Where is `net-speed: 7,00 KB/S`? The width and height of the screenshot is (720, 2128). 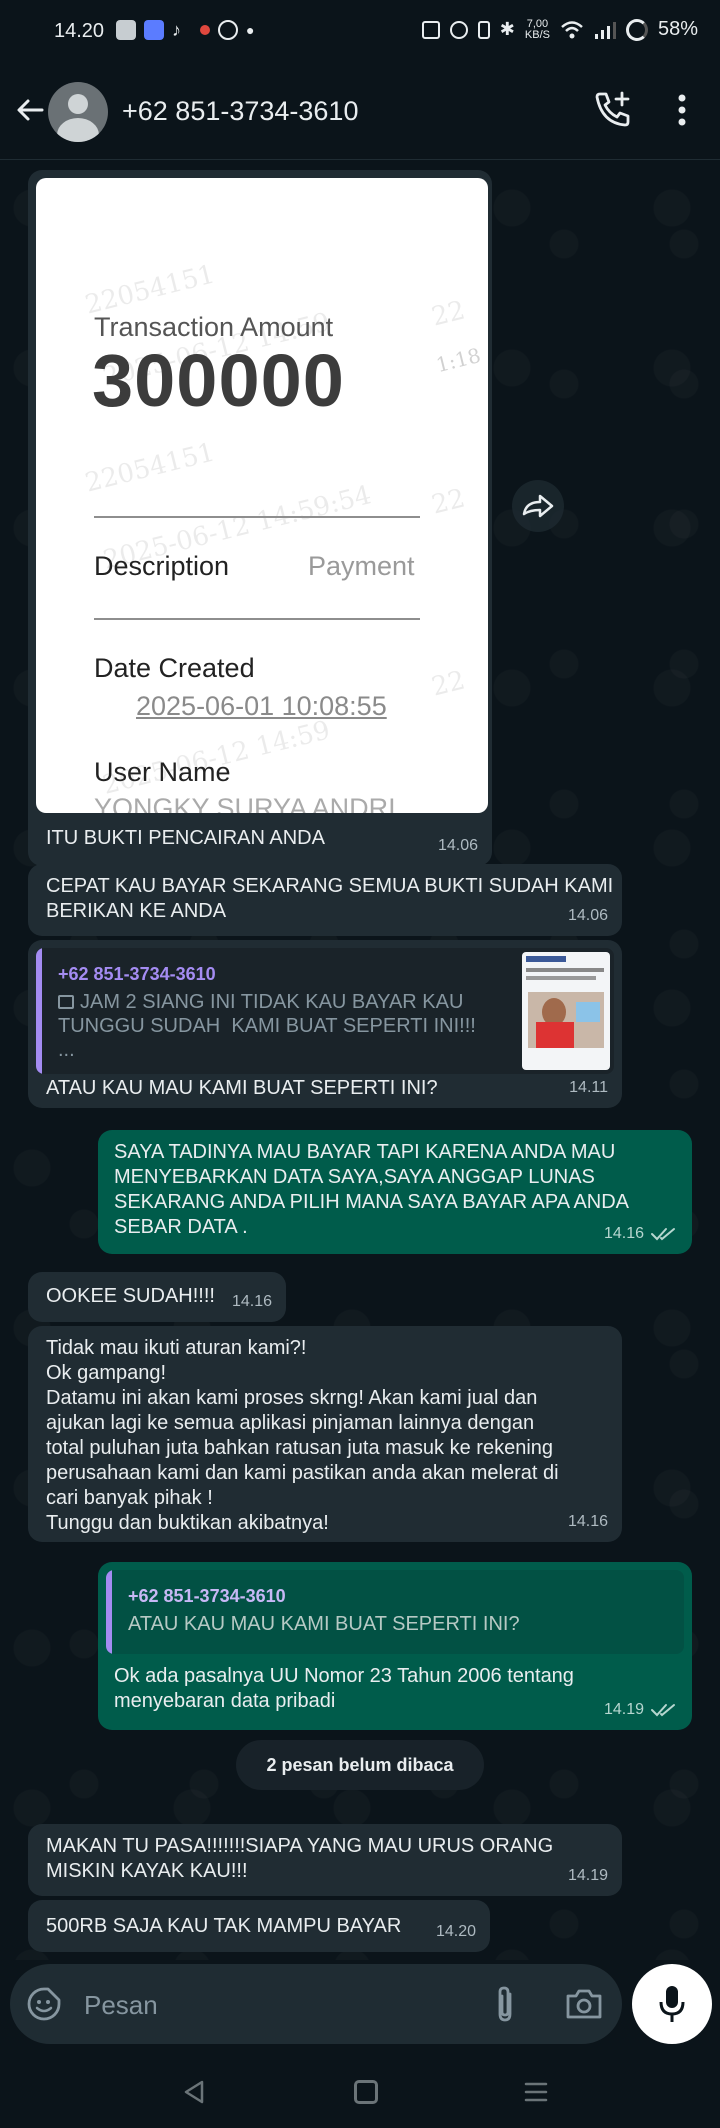 net-speed: 7,00 KB/S is located at coordinates (537, 29).